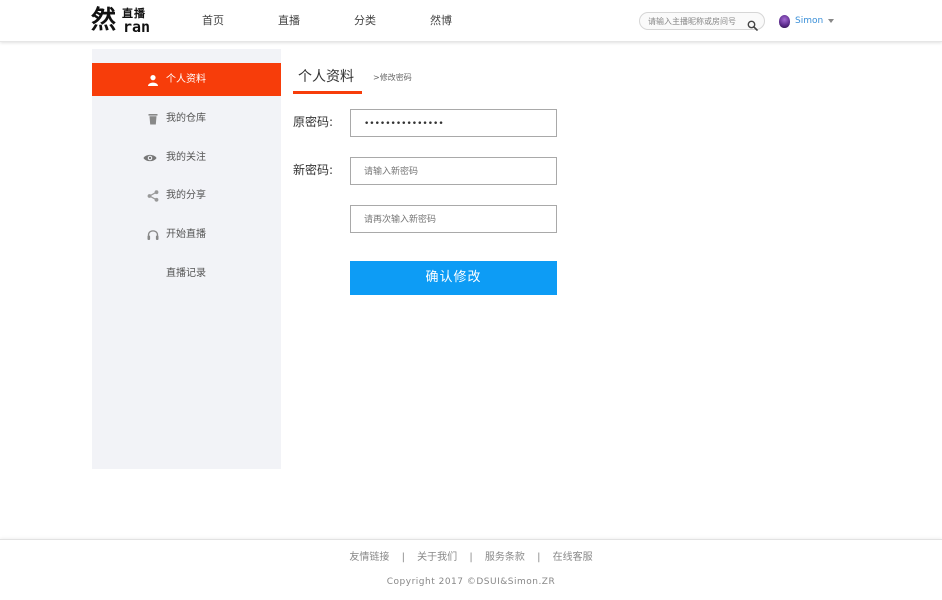 The image size is (942, 600). What do you see at coordinates (453, 278) in the screenshot?
I see `confirm-change-button: 确认修改` at bounding box center [453, 278].